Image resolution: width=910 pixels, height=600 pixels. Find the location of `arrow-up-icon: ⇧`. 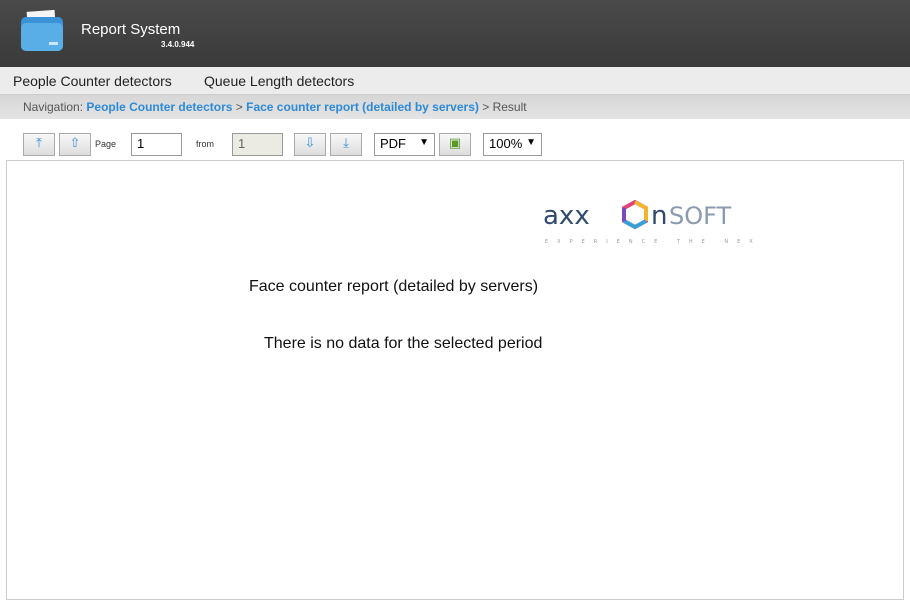

arrow-up-icon: ⇧ is located at coordinates (75, 143).